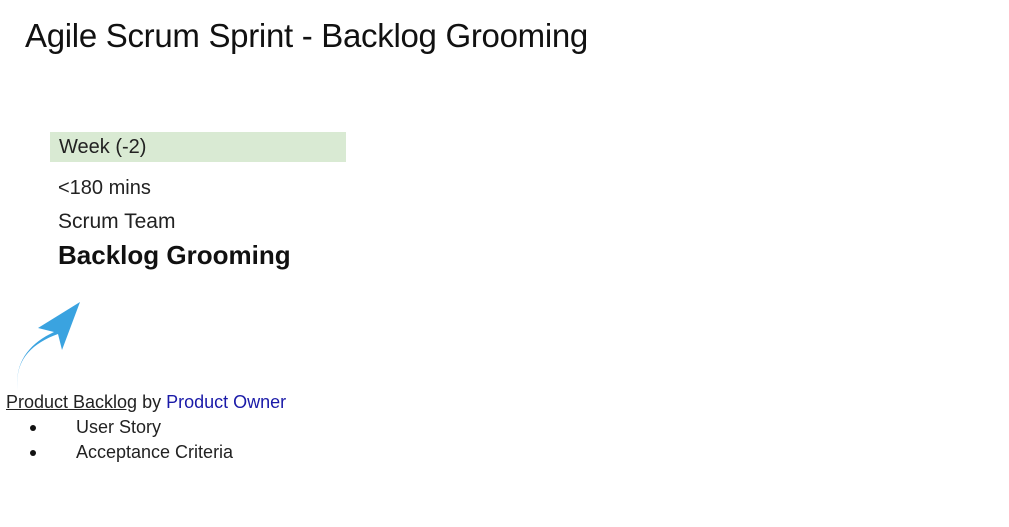  I want to click on list-item-text: Acceptance Criteria, so click(155, 452).